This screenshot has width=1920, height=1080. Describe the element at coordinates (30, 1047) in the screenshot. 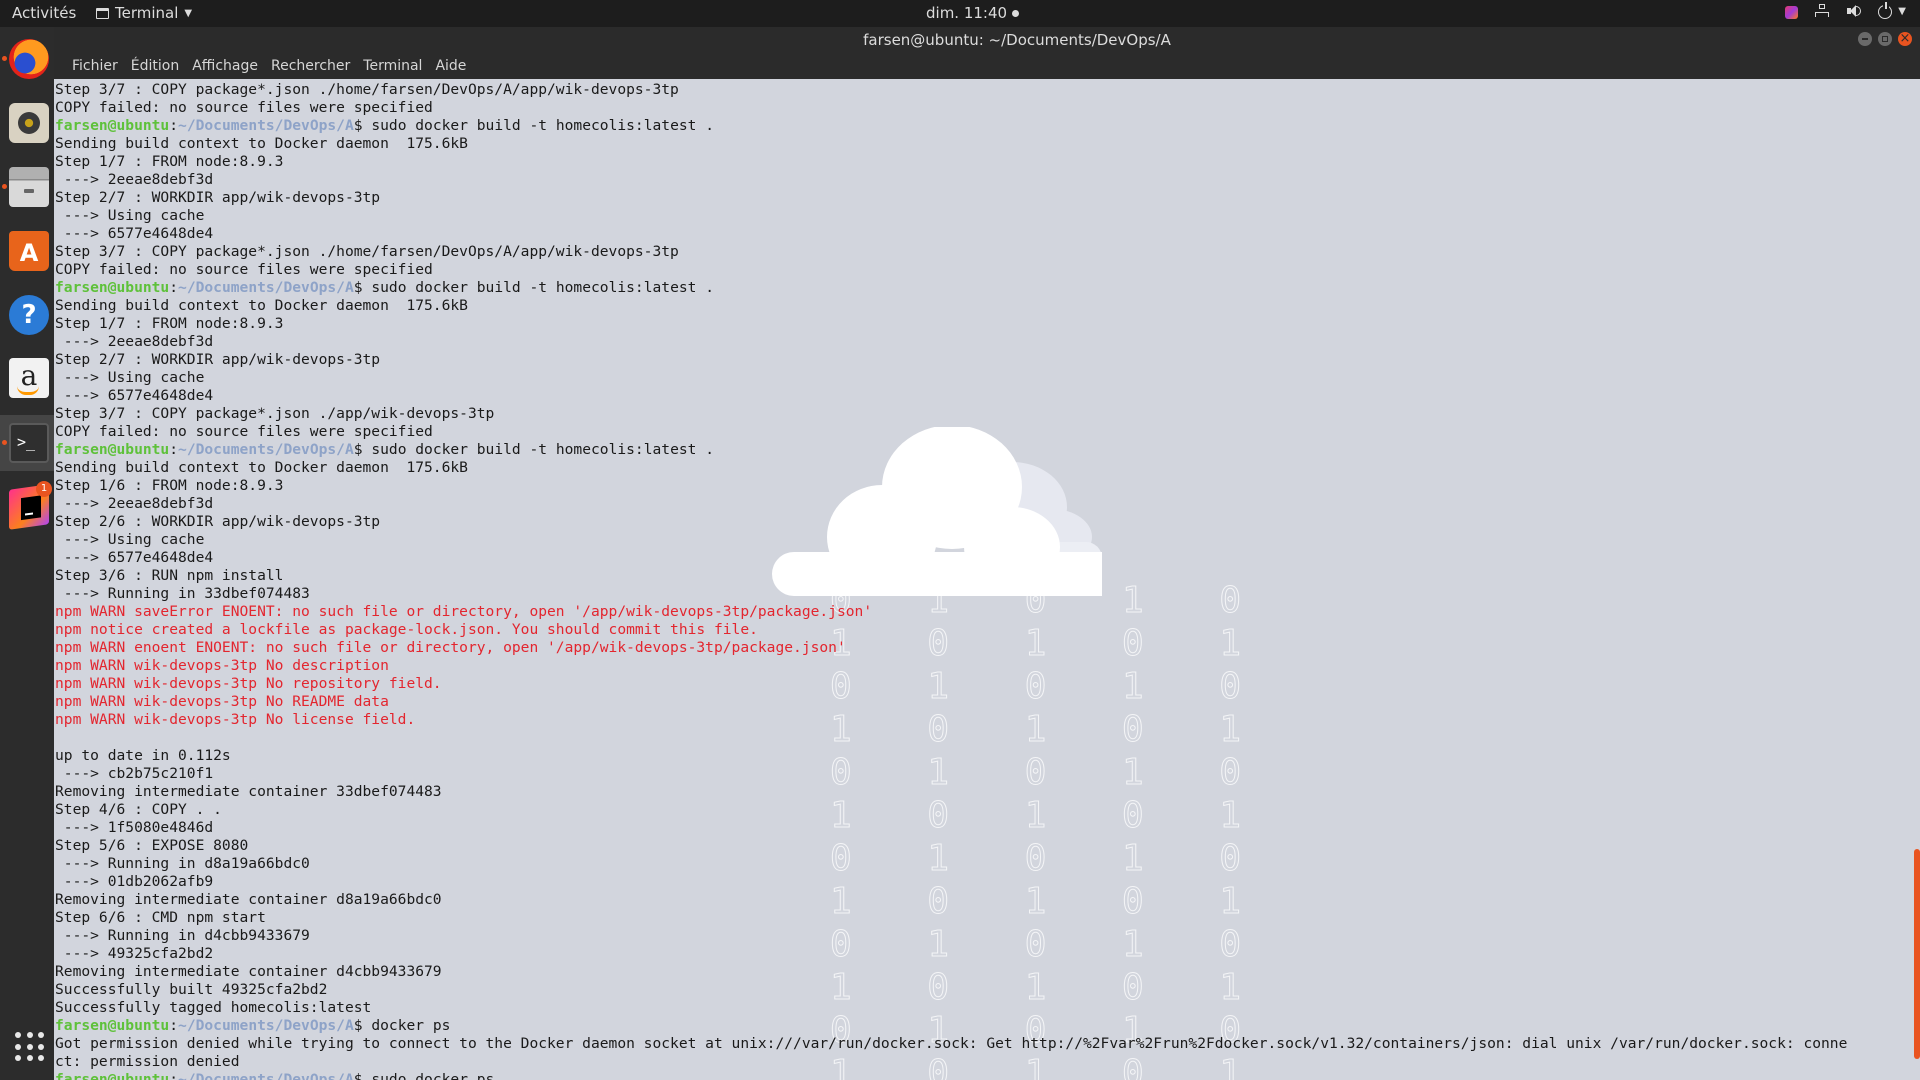

I see `show-applications-icon` at that location.